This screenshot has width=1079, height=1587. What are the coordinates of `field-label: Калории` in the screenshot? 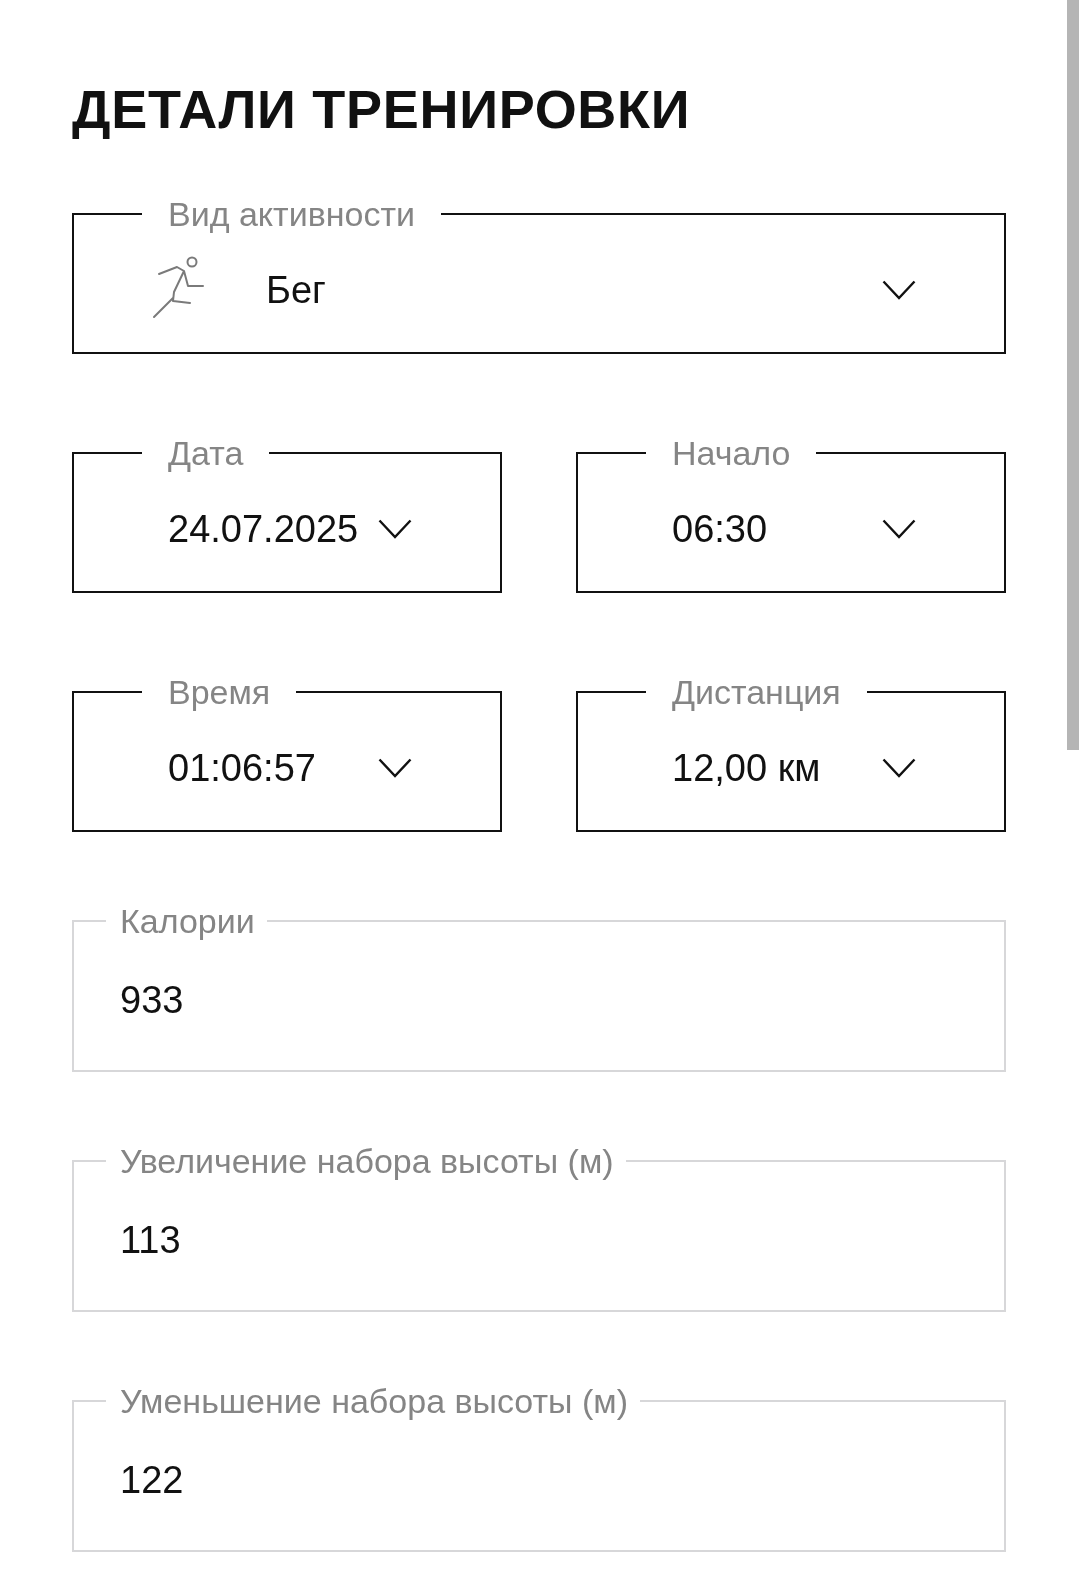 It's located at (187, 921).